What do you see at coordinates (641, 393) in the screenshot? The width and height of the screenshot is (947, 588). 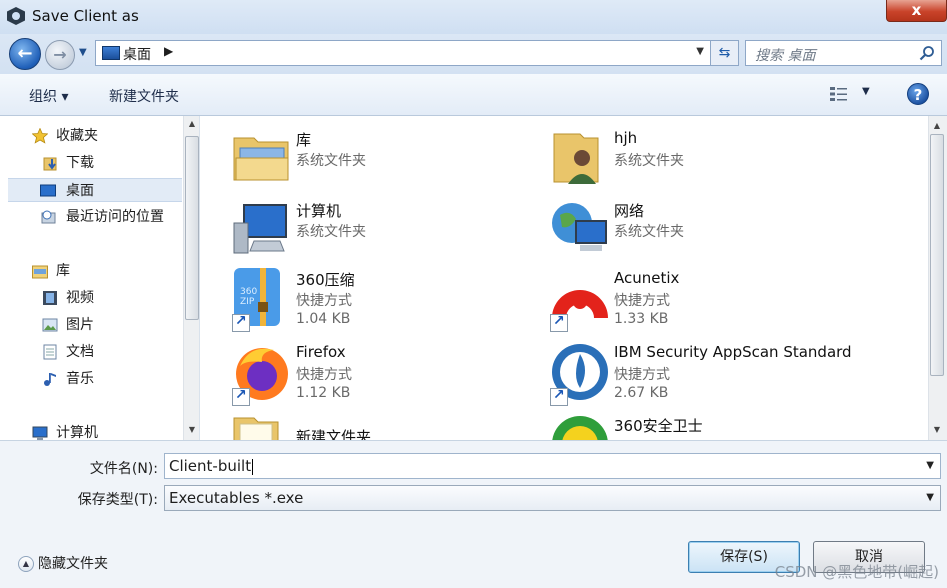 I see `file-size: 2.67 KB` at bounding box center [641, 393].